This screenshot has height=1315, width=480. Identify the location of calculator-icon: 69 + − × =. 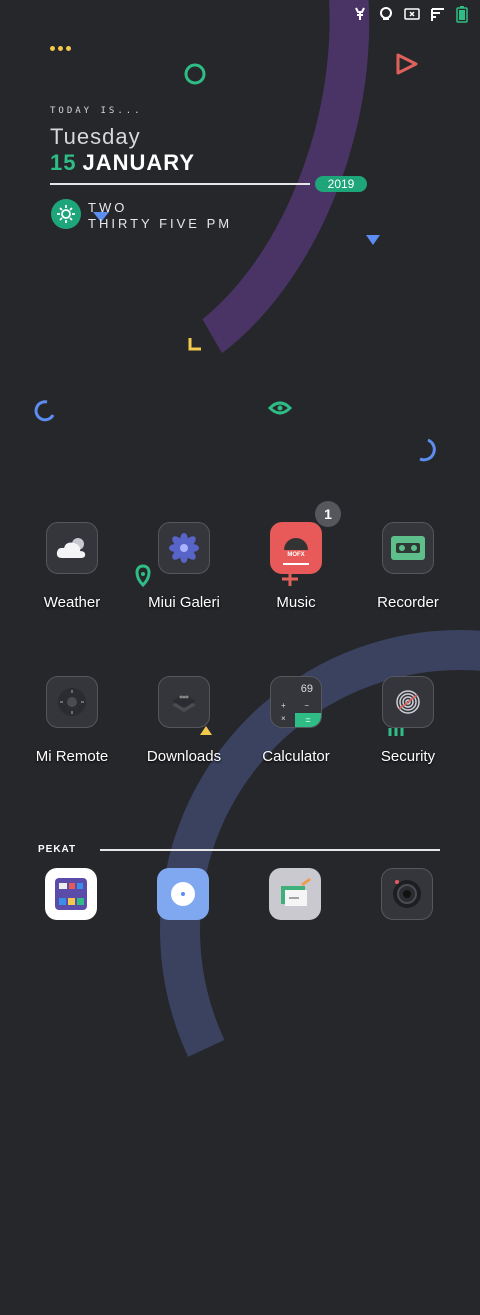
(296, 702).